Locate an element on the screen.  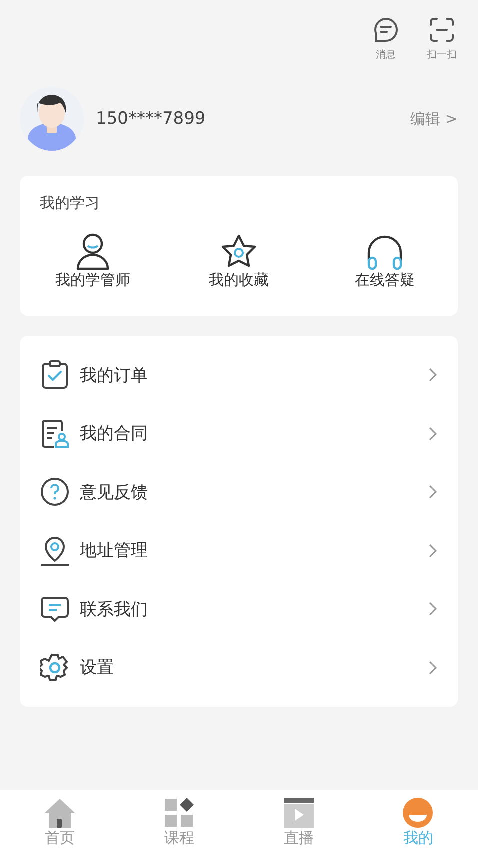
clipboard-icon is located at coordinates (55, 375).